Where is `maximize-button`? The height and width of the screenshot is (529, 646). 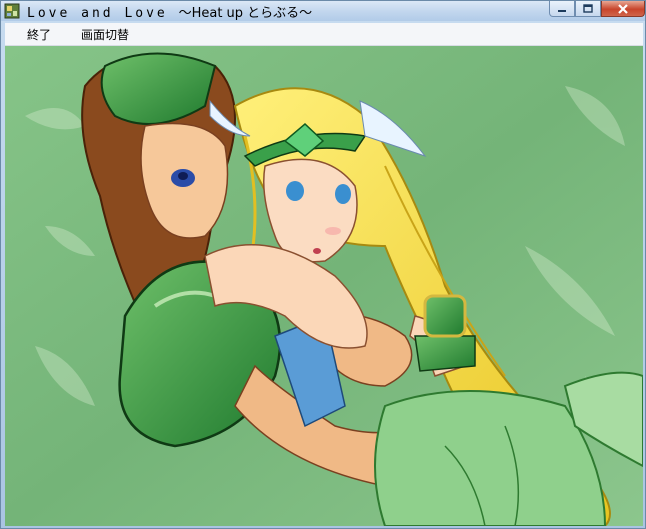 maximize-button is located at coordinates (588, 9).